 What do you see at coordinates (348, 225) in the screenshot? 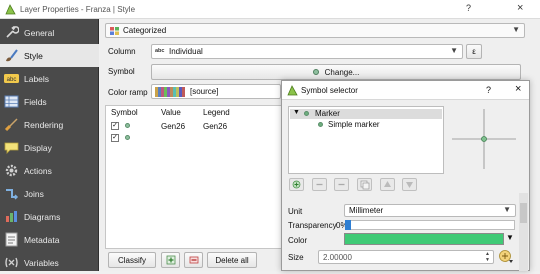
I see `transparency-slider-handle` at bounding box center [348, 225].